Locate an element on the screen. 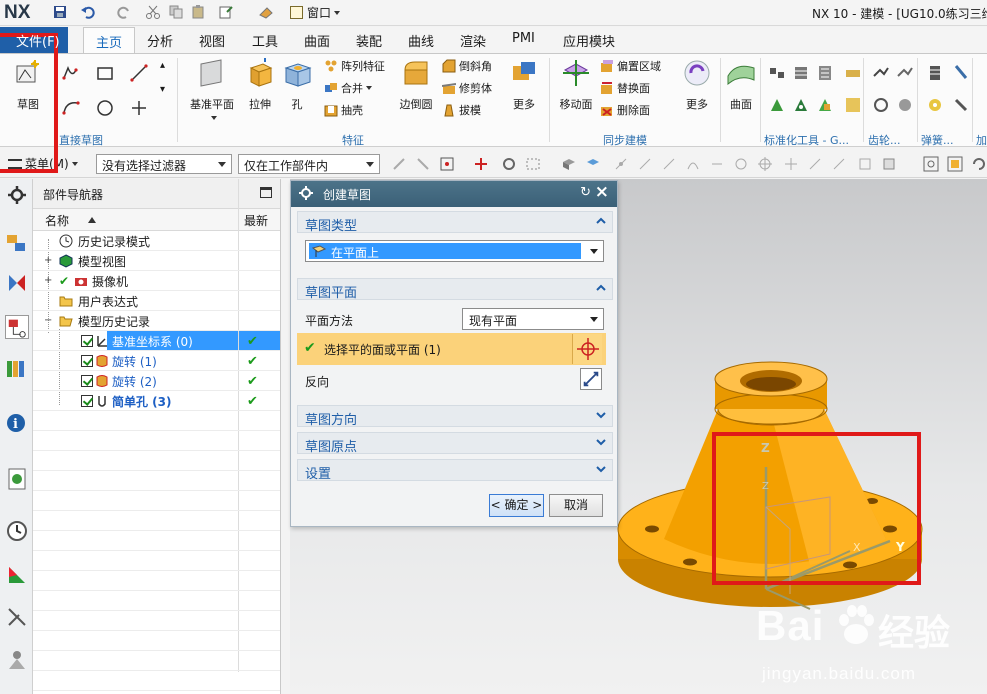 The width and height of the screenshot is (987, 694). profile-icon is located at coordinates (71, 73).